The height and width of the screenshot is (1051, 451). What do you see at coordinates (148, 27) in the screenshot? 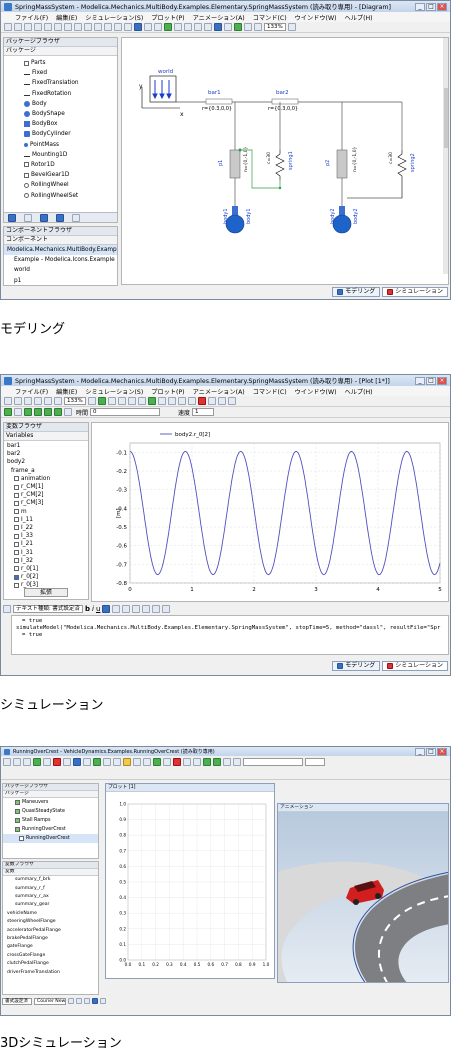
I see `fill-color-icon` at bounding box center [148, 27].